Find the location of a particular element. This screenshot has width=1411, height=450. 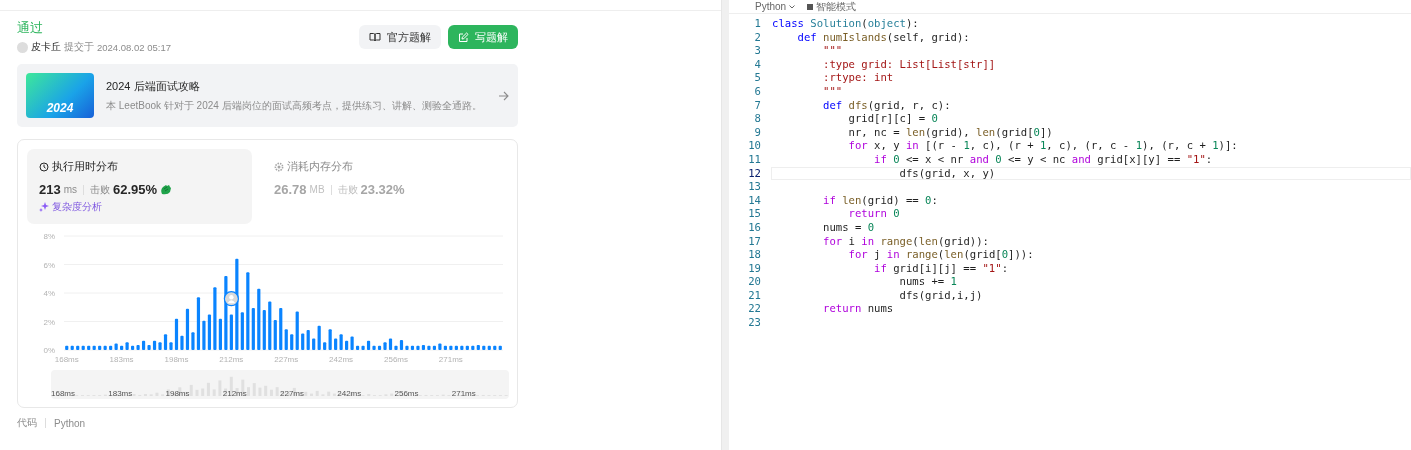

language-selector: Python is located at coordinates (775, 6).